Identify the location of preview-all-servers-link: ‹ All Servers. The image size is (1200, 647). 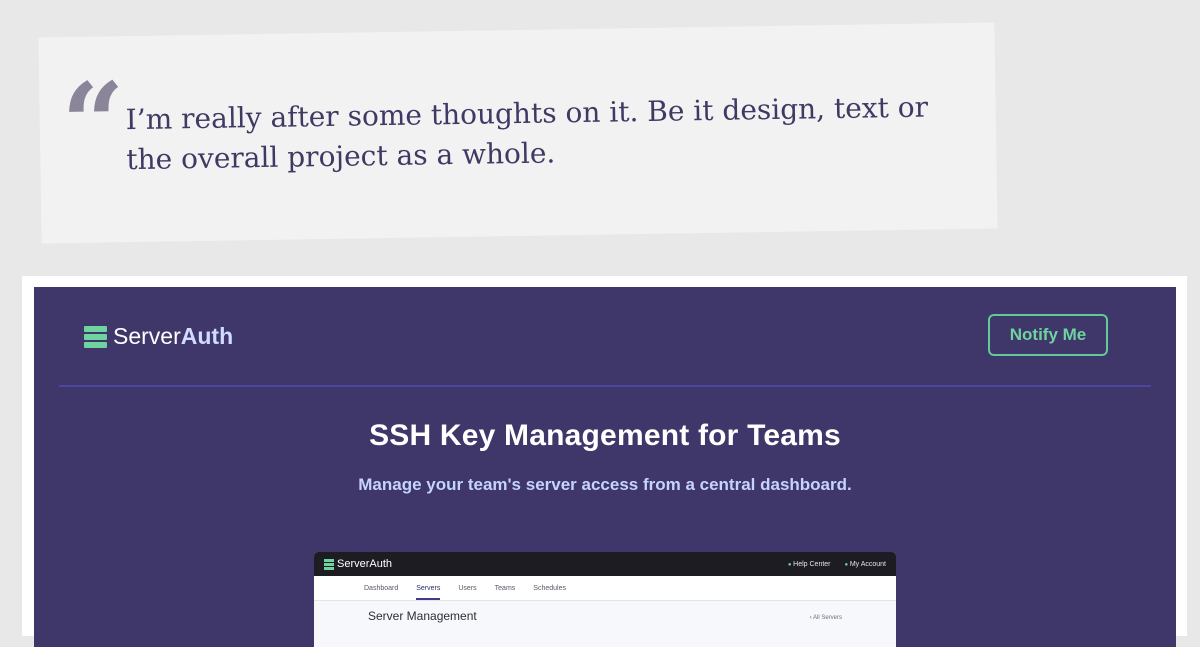
(825, 618).